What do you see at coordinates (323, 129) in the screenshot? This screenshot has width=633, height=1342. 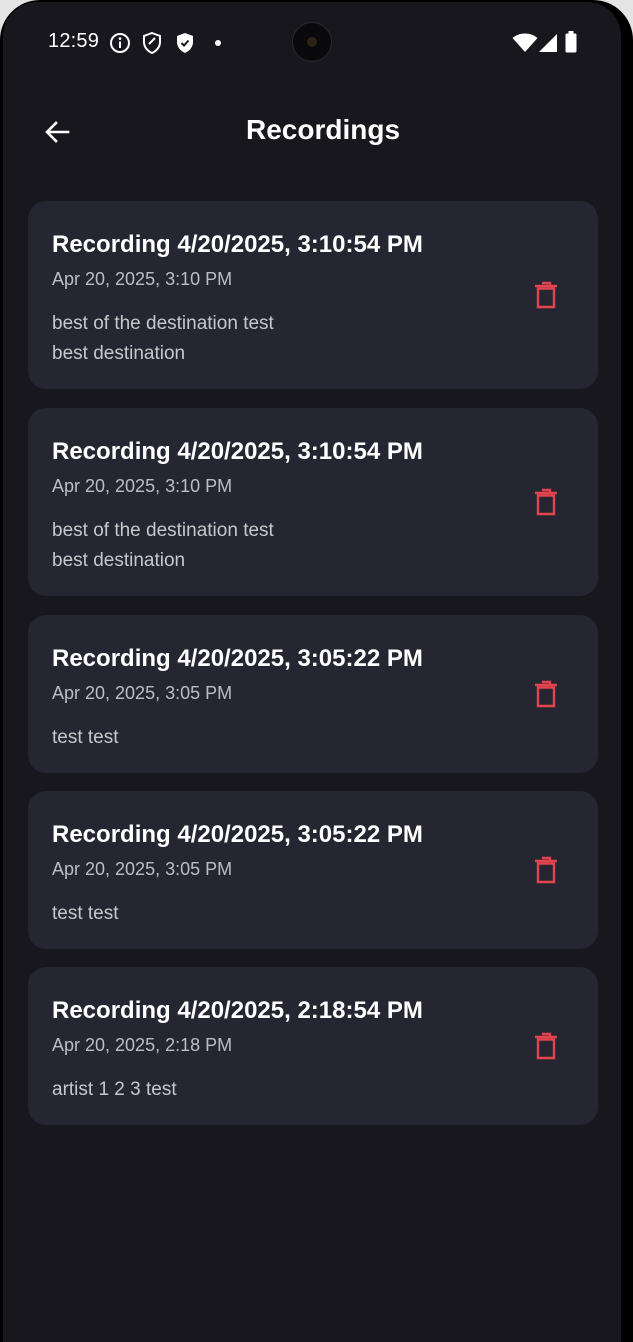 I see `page-title: Recordings` at bounding box center [323, 129].